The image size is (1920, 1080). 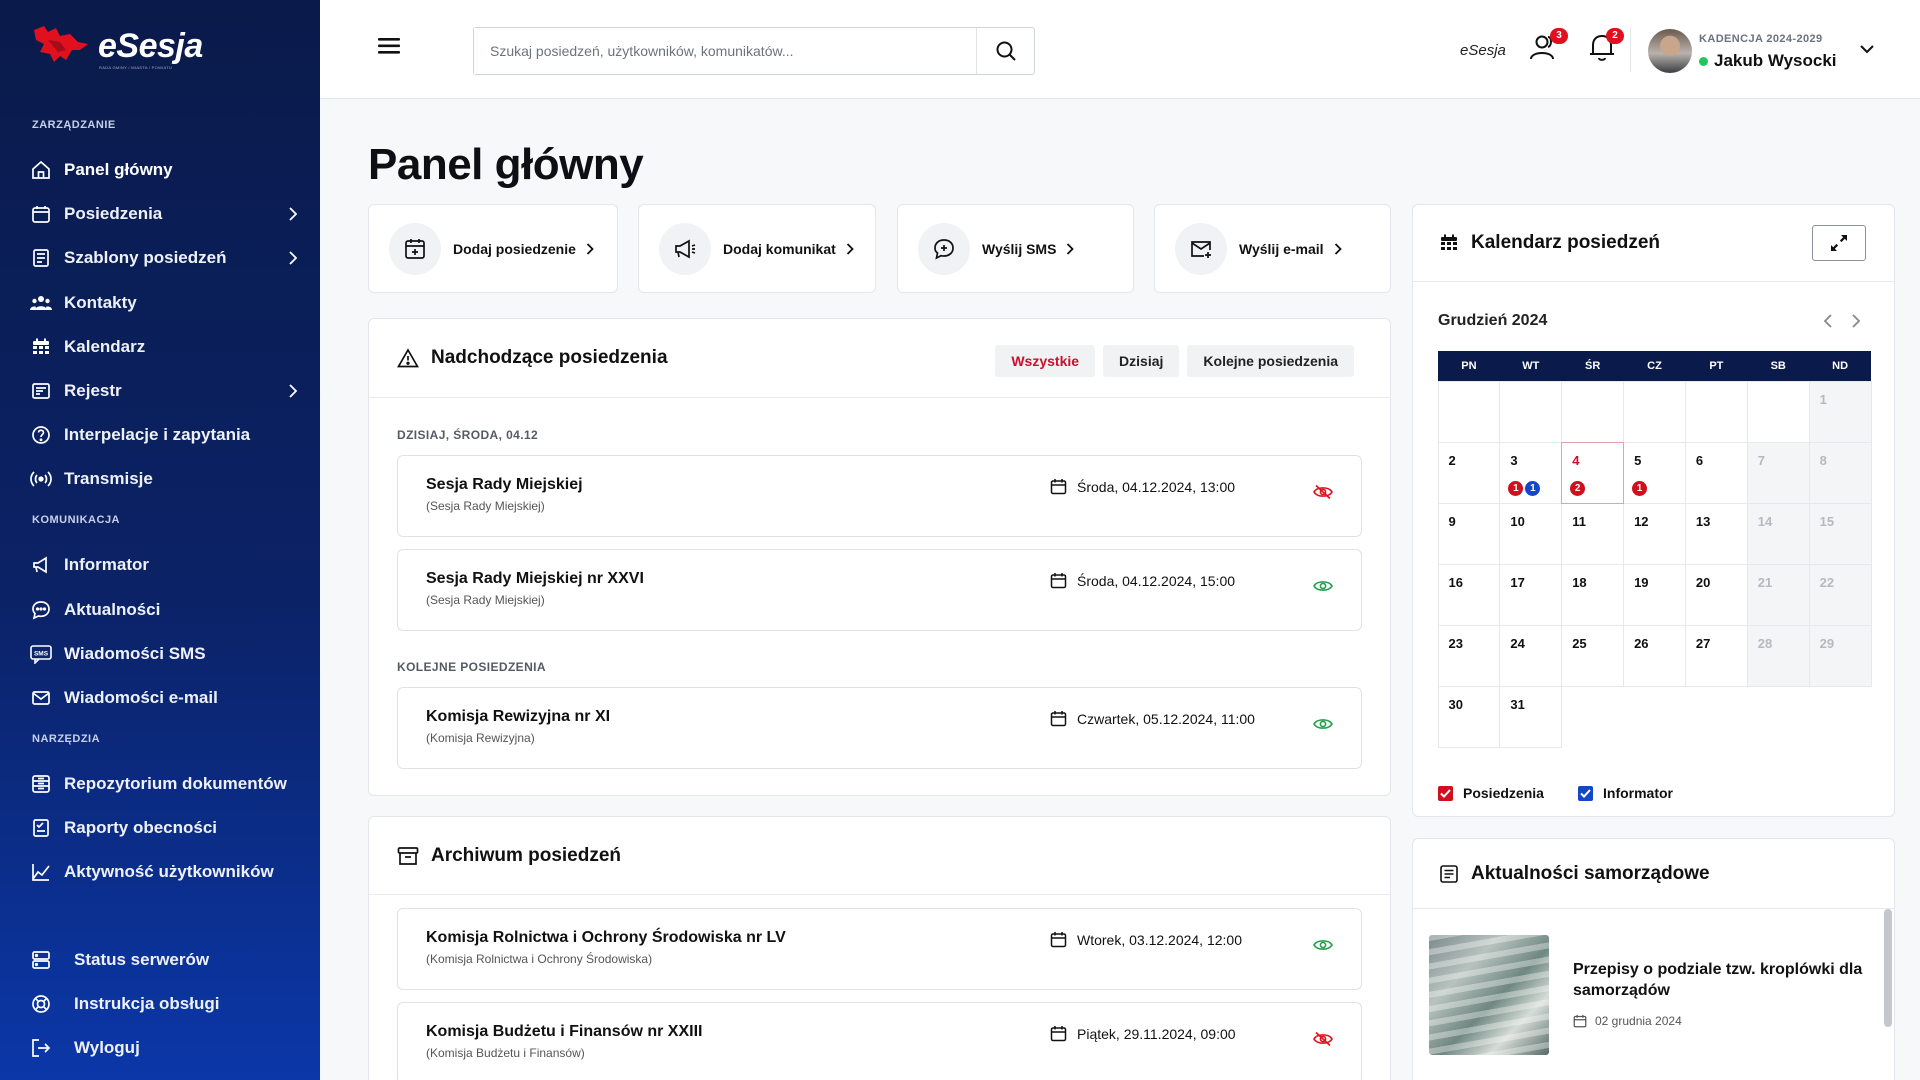 I want to click on calendar-day: 8, so click(x=1840, y=472).